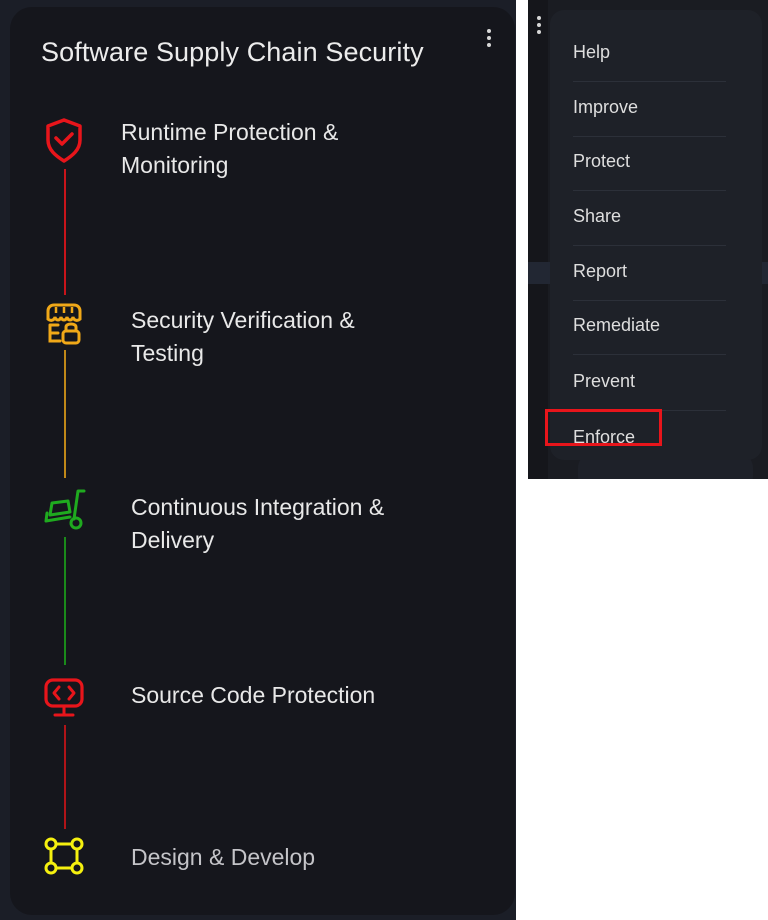  I want to click on step-label-line1: Source Code Protection, so click(253, 695).